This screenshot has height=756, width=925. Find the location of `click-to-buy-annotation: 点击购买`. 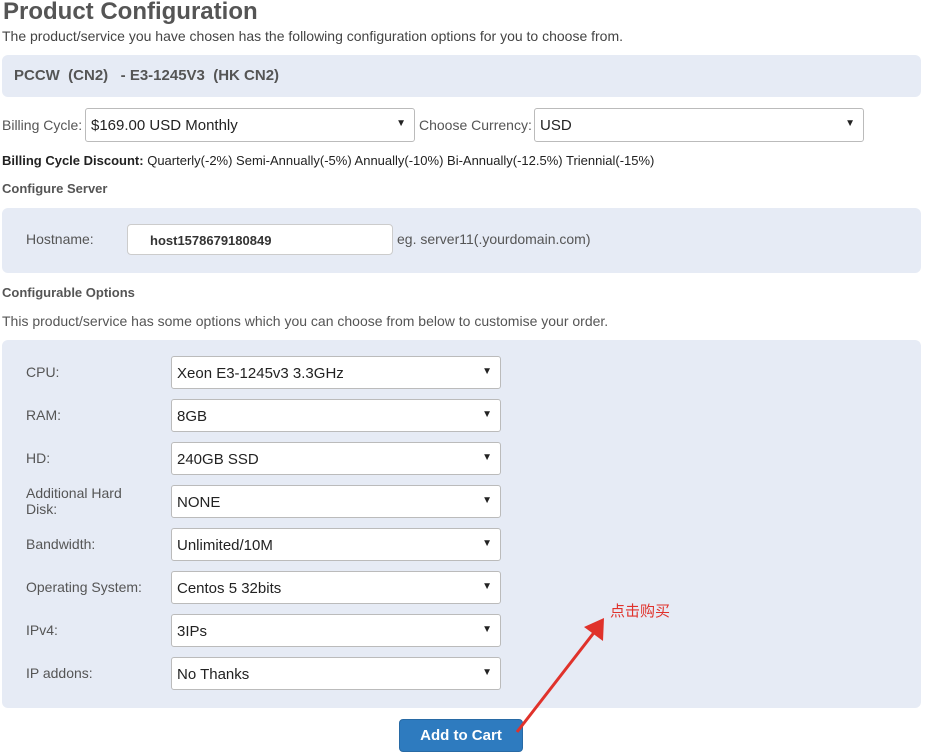

click-to-buy-annotation: 点击购买 is located at coordinates (640, 611).